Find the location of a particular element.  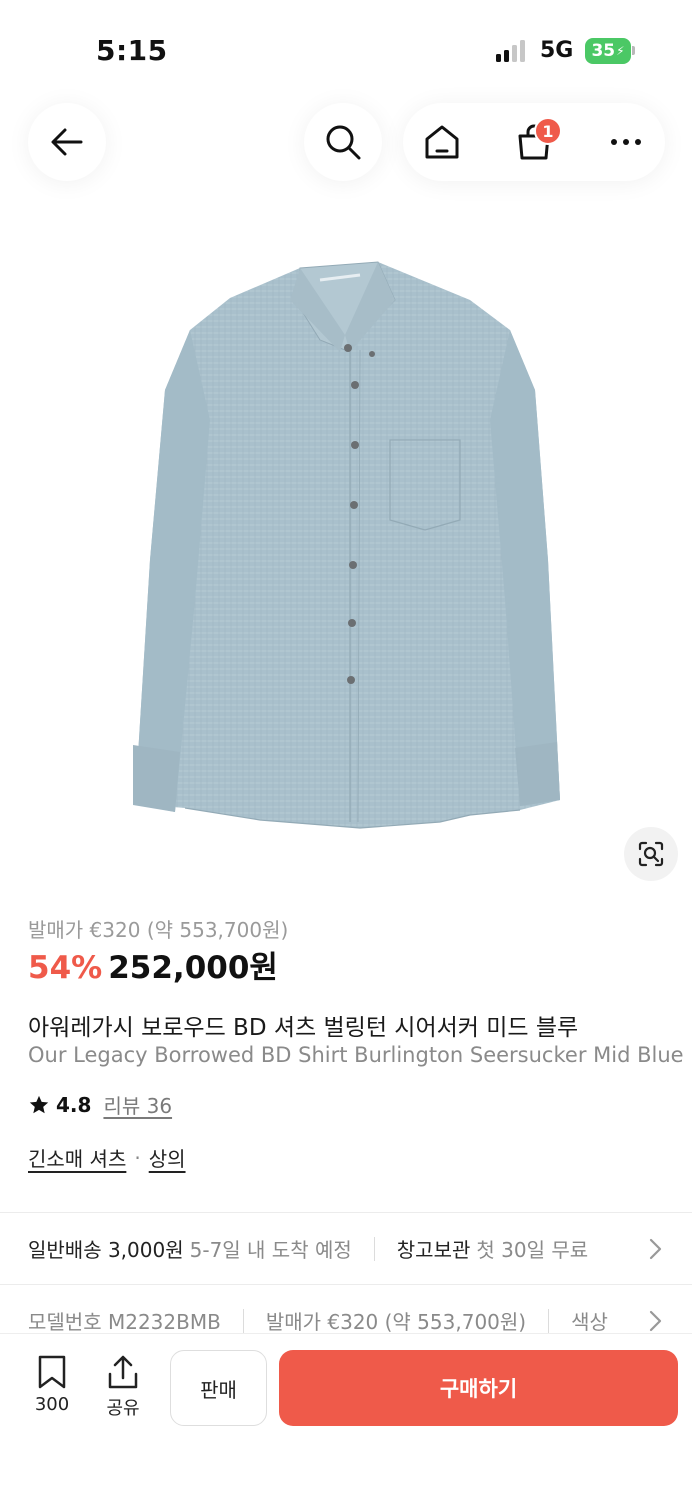

star-icon is located at coordinates (39, 1104).